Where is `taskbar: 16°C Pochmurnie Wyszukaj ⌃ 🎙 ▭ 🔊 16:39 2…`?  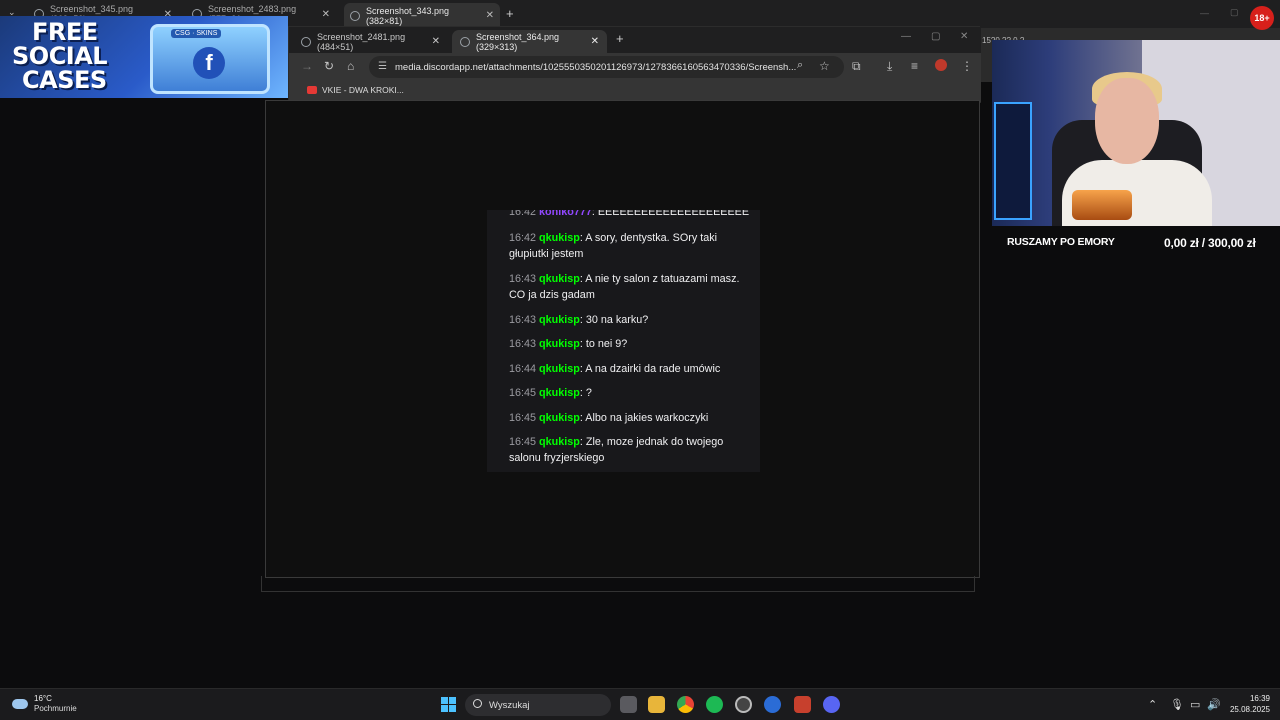 taskbar: 16°C Pochmurnie Wyszukaj ⌃ 🎙 ▭ 🔊 16:39 2… is located at coordinates (640, 704).